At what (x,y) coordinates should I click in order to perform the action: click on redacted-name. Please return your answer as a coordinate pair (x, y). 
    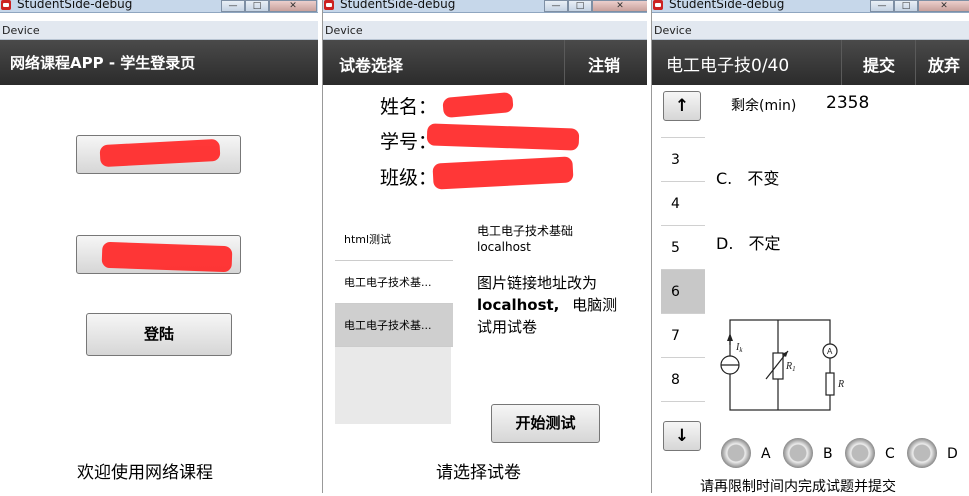
    Looking at the image, I should click on (478, 105).